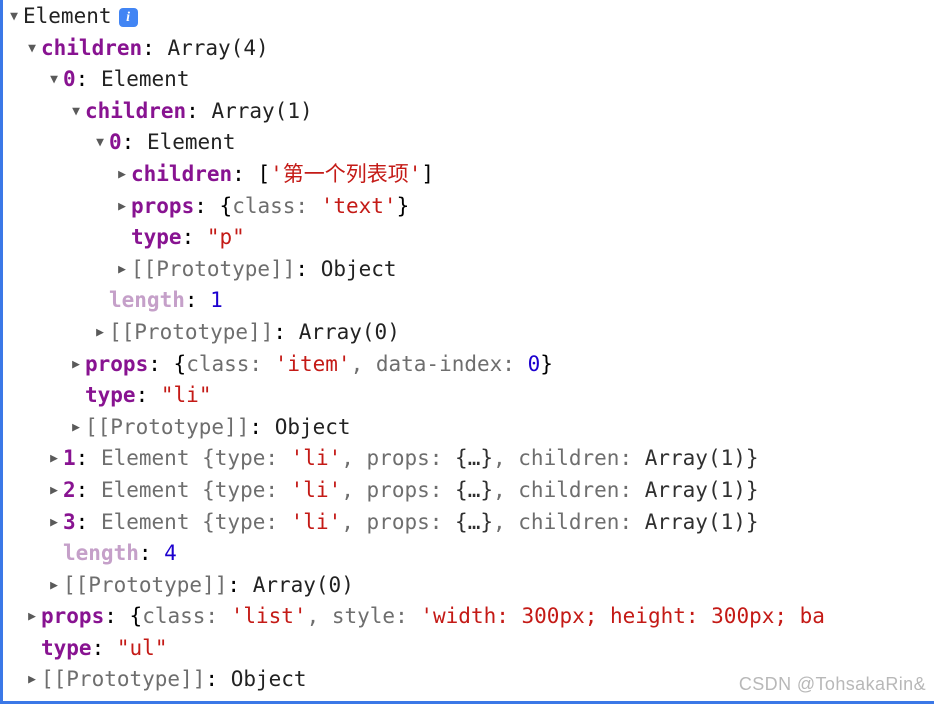 The height and width of the screenshot is (704, 934). Describe the element at coordinates (69, 521) in the screenshot. I see `property-key: 3` at that location.